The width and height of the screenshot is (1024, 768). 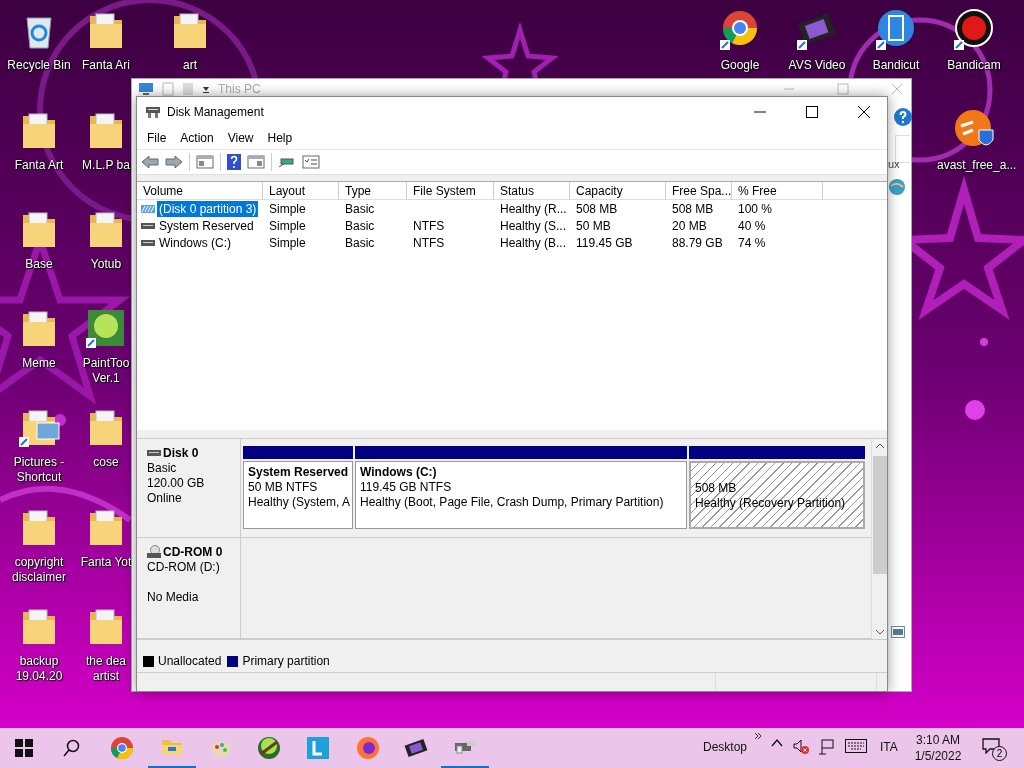 I want to click on console-tree-icon, so click(x=205, y=162).